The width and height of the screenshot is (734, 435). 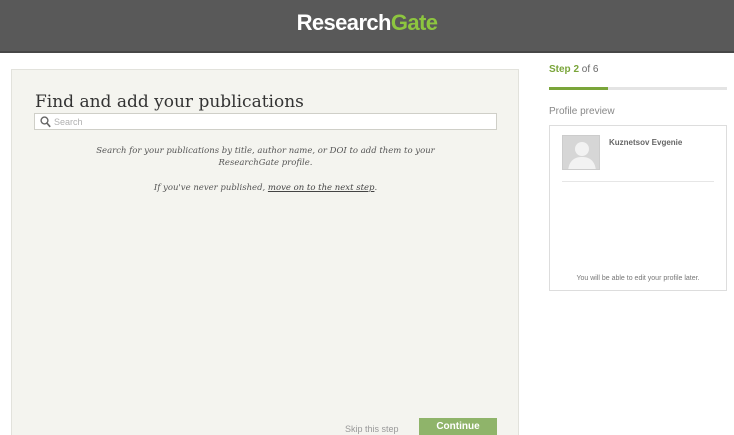 I want to click on step-total: of 6, so click(x=589, y=69).